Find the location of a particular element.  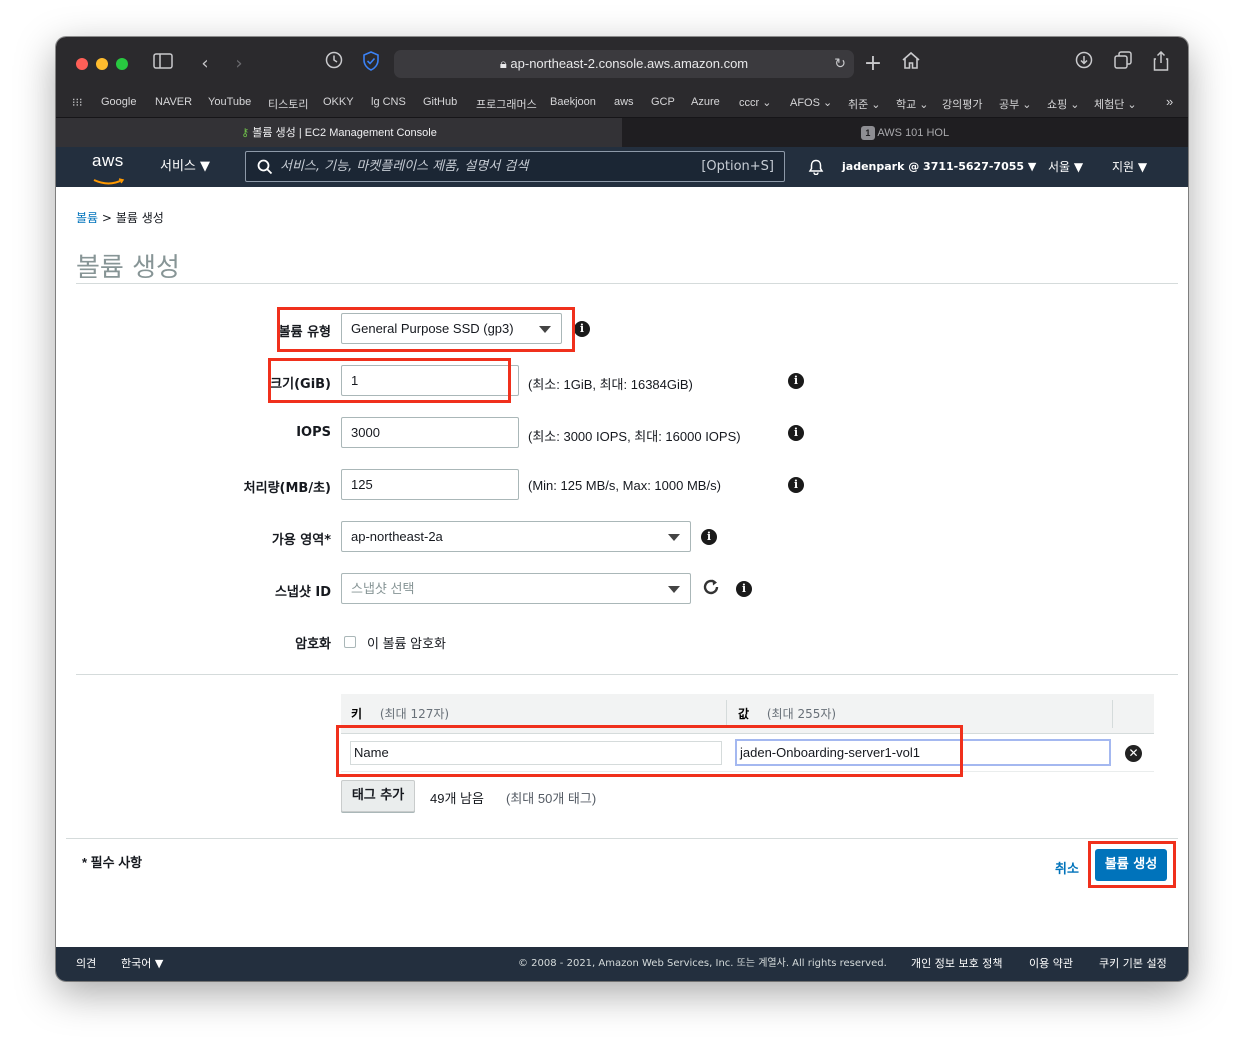

bookmark-study: 공부 ⌄ is located at coordinates (1015, 104).